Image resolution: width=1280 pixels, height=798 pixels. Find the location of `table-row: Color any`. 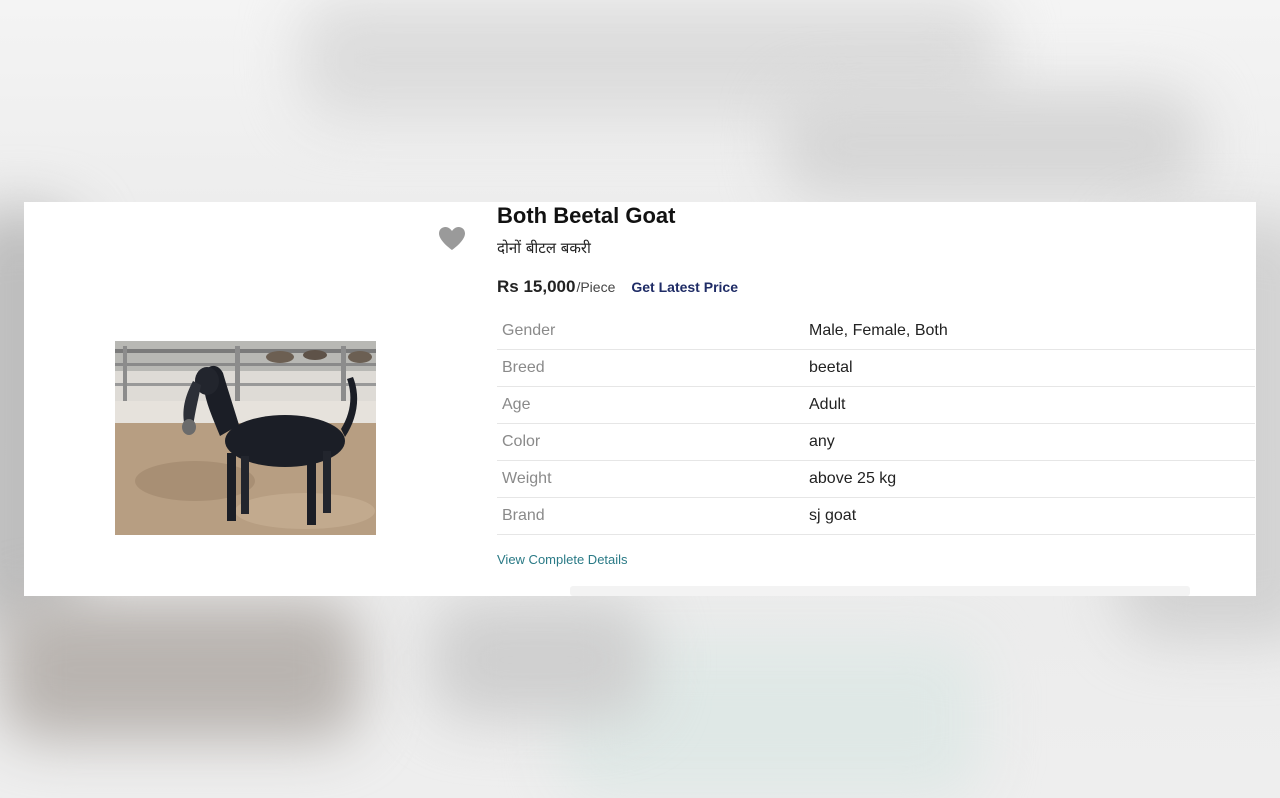

table-row: Color any is located at coordinates (876, 442).